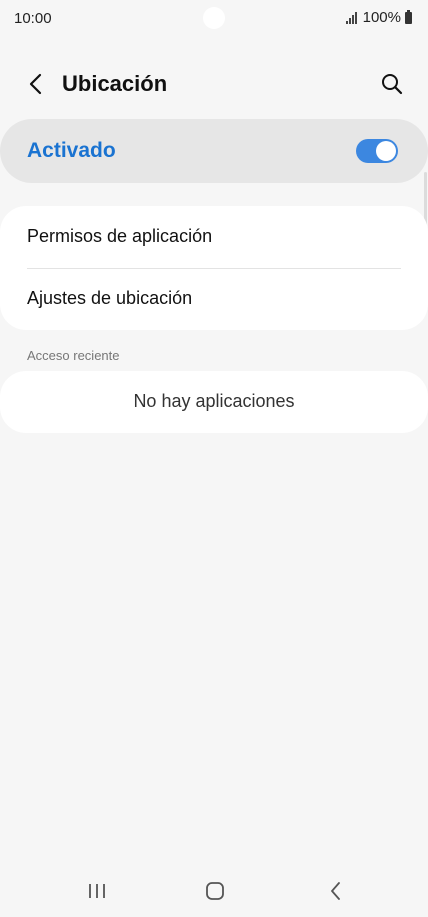 The height and width of the screenshot is (917, 428). Describe the element at coordinates (214, 84) in the screenshot. I see `app-bar: Ubicación` at that location.